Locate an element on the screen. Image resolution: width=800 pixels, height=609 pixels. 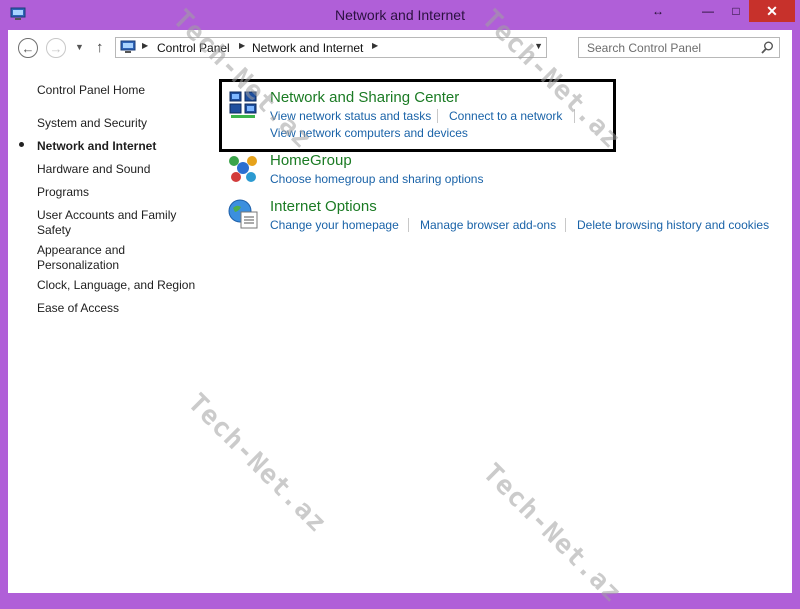
sidebar-item-hardware-sound: Hardware and Sound is located at coordinates (122, 169).